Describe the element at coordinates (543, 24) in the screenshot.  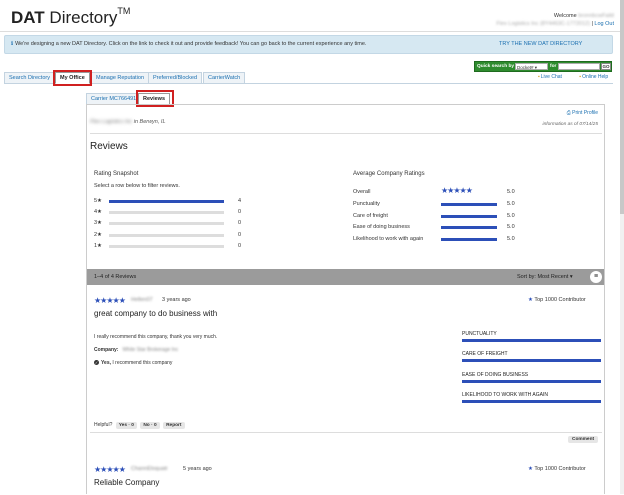
I see `account-line: Flex Logistics Inc (8Y4463C-1772012)` at that location.